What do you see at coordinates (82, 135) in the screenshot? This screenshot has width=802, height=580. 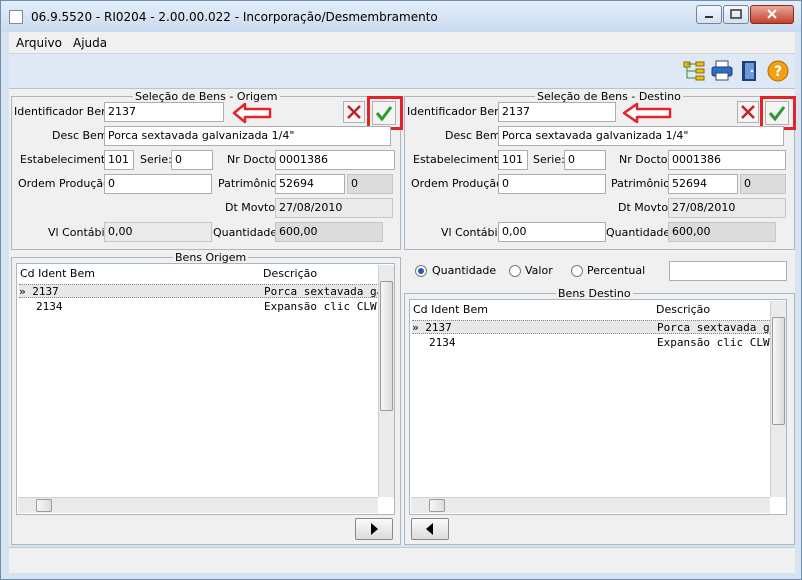 I see `origem-desc-label: Desc Bem:` at bounding box center [82, 135].